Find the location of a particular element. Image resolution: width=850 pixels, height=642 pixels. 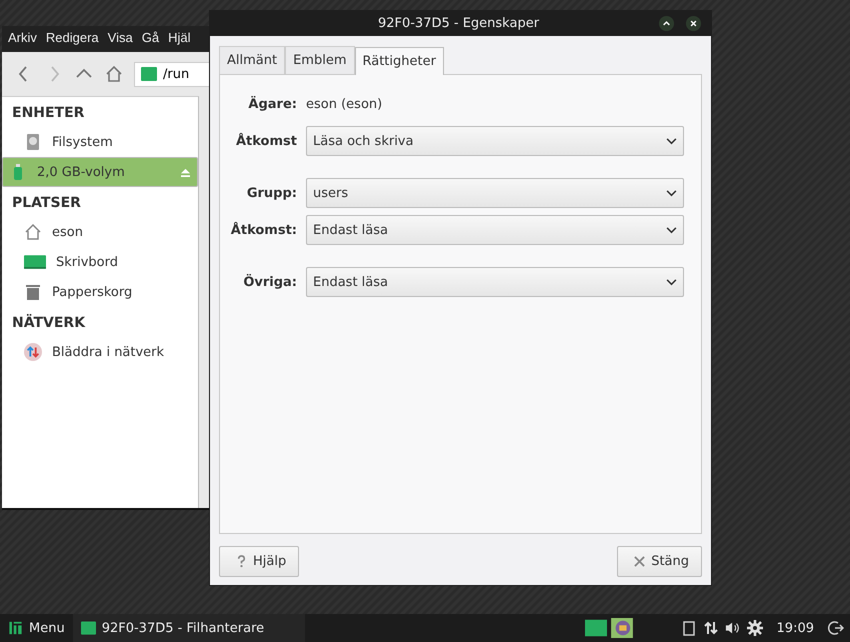

clock: 19:09 is located at coordinates (795, 628).